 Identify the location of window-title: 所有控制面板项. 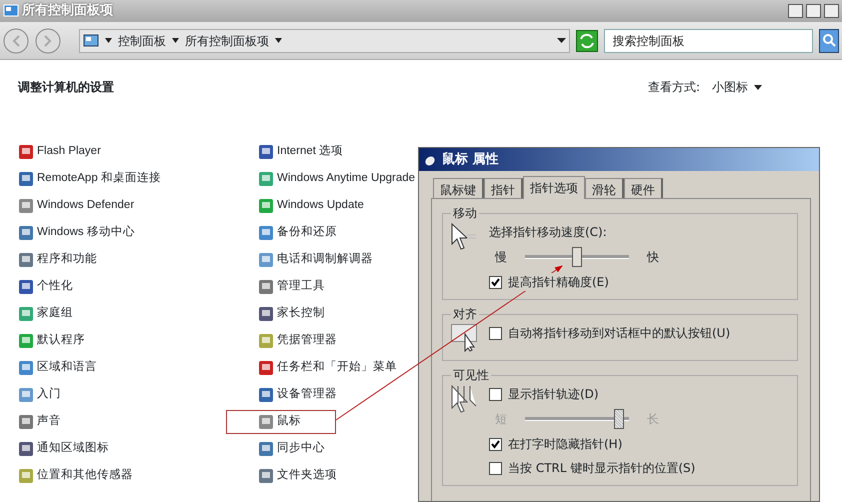
(67, 11).